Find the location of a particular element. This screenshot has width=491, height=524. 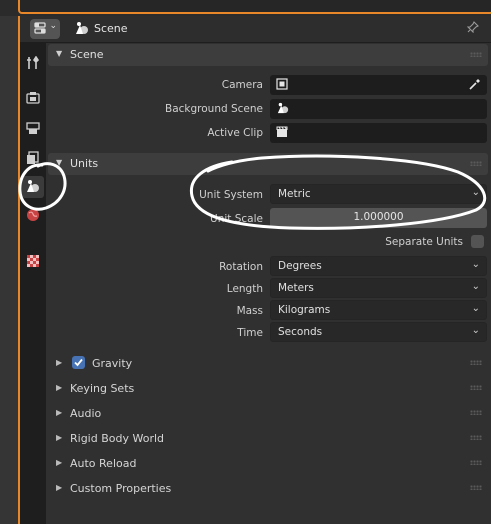

pin-icon is located at coordinates (472, 28).